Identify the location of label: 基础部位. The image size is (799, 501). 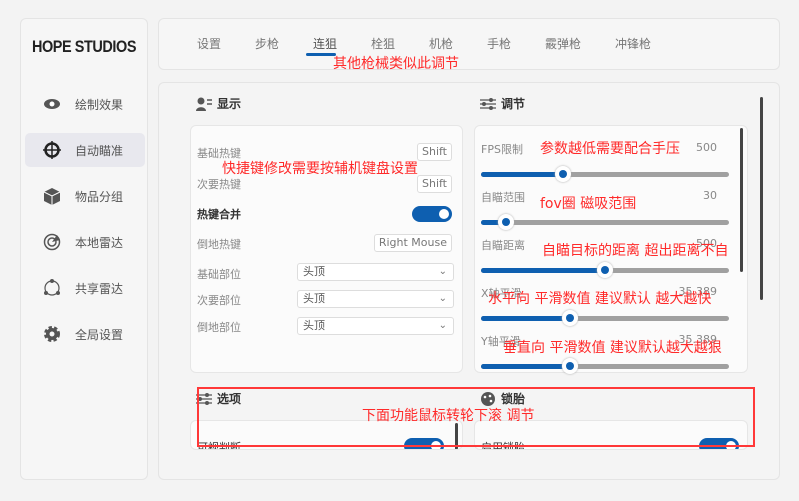
(219, 274).